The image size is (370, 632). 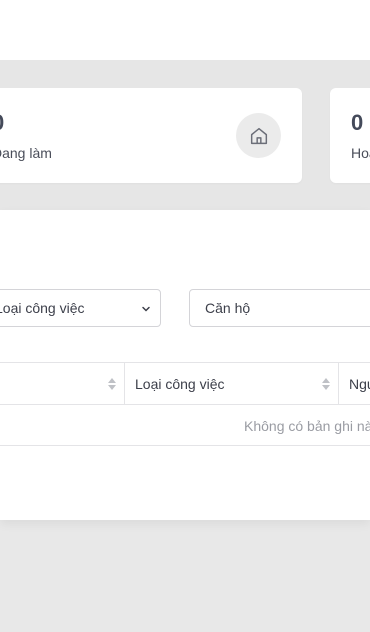 What do you see at coordinates (228, 308) in the screenshot?
I see `apartment-select-value: Căn hộ` at bounding box center [228, 308].